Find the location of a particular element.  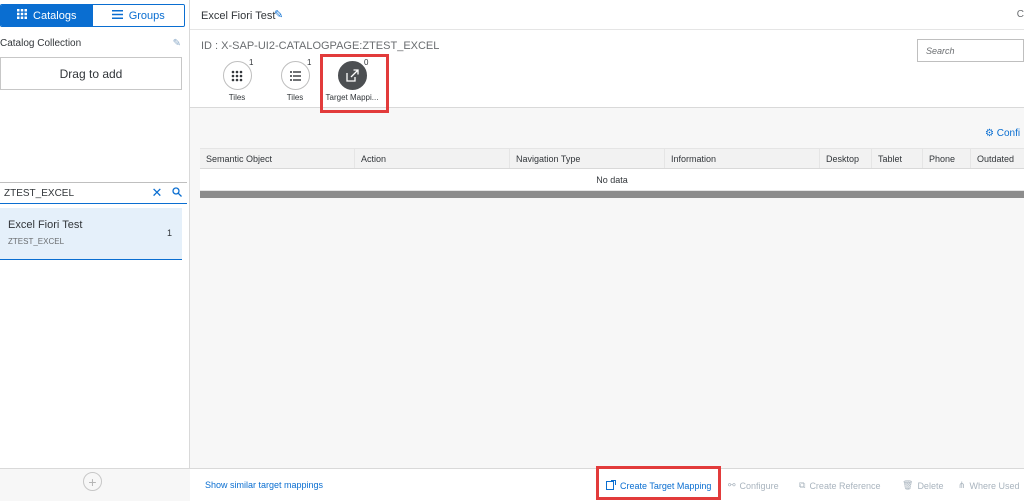

column-header: Navigation Type is located at coordinates (587, 158).